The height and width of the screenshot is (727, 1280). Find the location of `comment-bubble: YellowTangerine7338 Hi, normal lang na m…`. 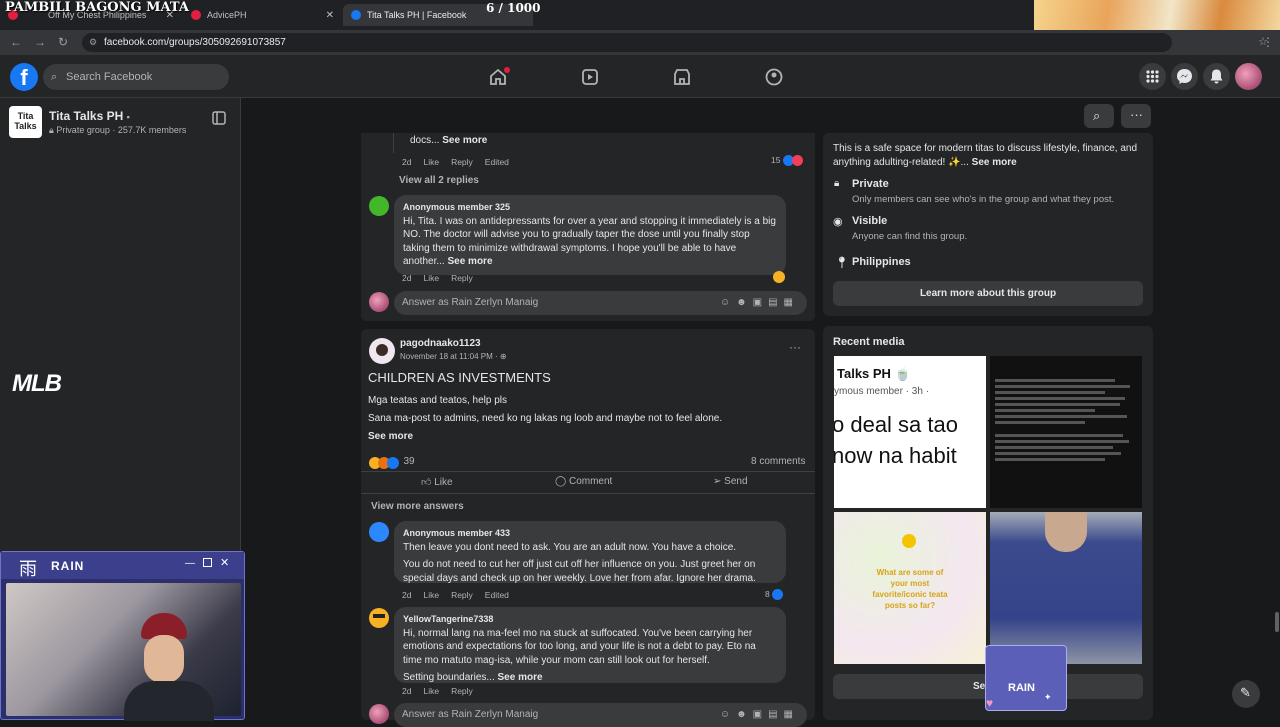

comment-bubble: YellowTangerine7338 Hi, normal lang na m… is located at coordinates (590, 645).